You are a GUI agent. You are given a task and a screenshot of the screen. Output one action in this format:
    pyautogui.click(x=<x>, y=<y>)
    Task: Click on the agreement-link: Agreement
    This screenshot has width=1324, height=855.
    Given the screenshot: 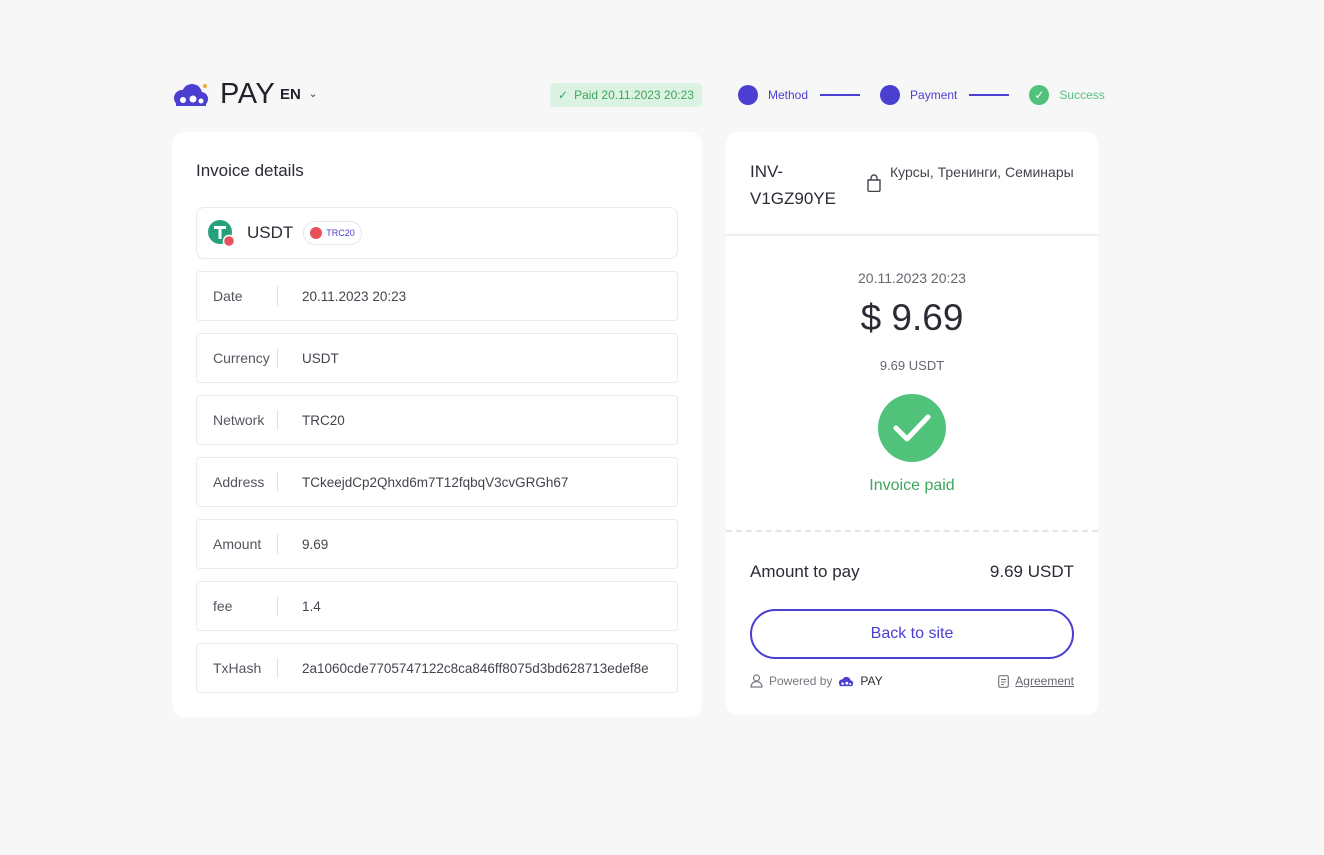 What is the action you would take?
    pyautogui.click(x=1044, y=681)
    